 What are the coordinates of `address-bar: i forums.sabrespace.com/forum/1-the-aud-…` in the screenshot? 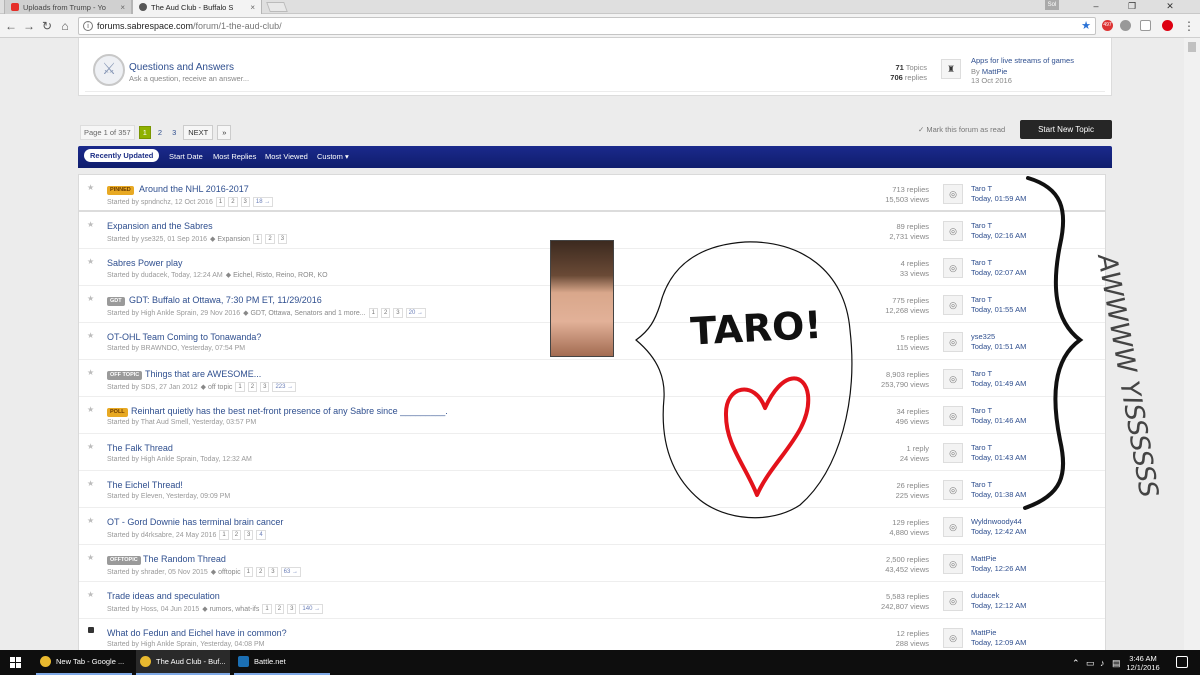 It's located at (587, 26).